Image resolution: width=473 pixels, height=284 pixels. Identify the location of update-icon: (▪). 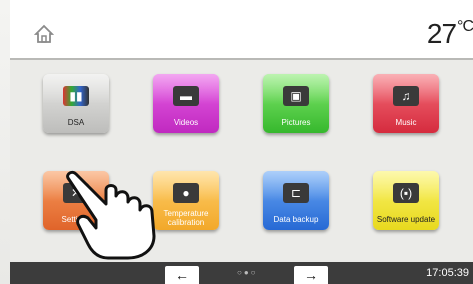
(406, 193).